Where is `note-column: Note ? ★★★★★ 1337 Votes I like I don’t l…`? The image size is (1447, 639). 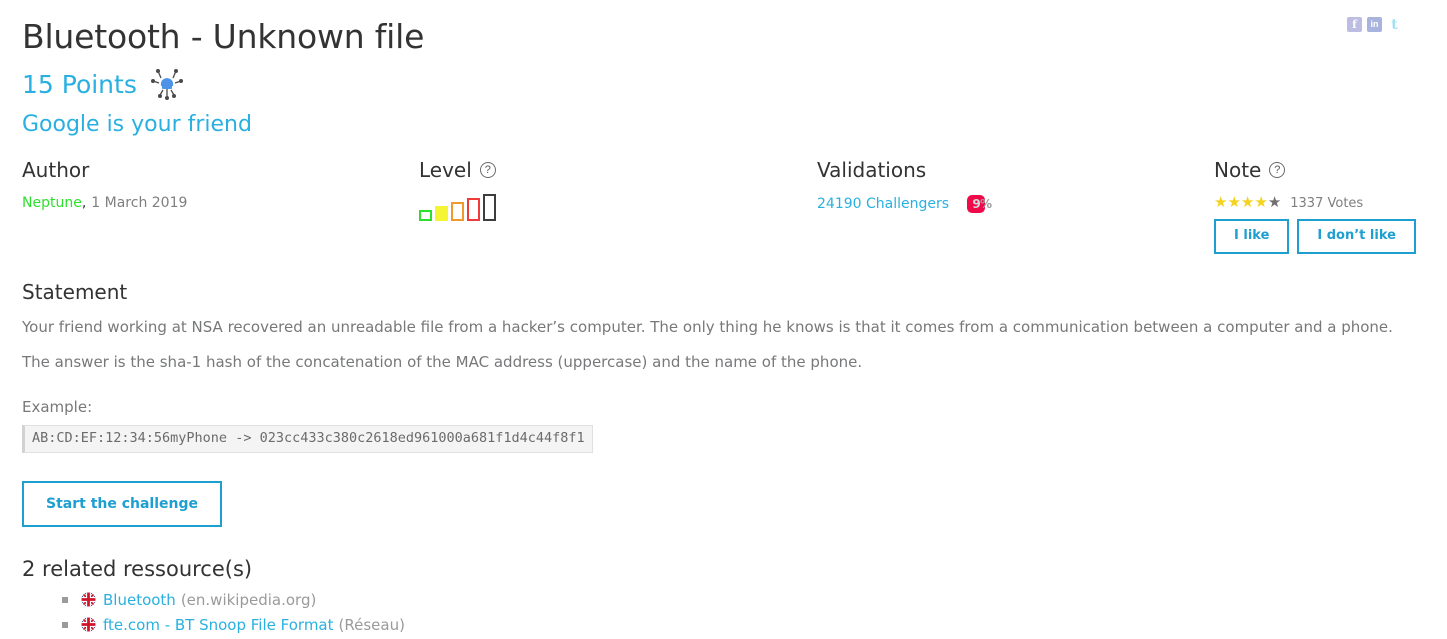
note-column: Note ? ★★★★★ 1337 Votes I like I don’t l… is located at coordinates (1315, 206).